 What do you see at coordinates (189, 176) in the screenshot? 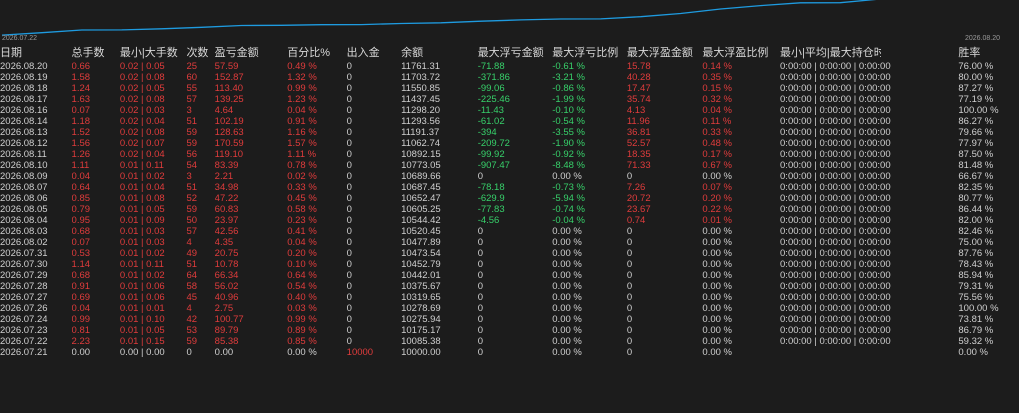
I see `cell-trades: 3` at bounding box center [189, 176].